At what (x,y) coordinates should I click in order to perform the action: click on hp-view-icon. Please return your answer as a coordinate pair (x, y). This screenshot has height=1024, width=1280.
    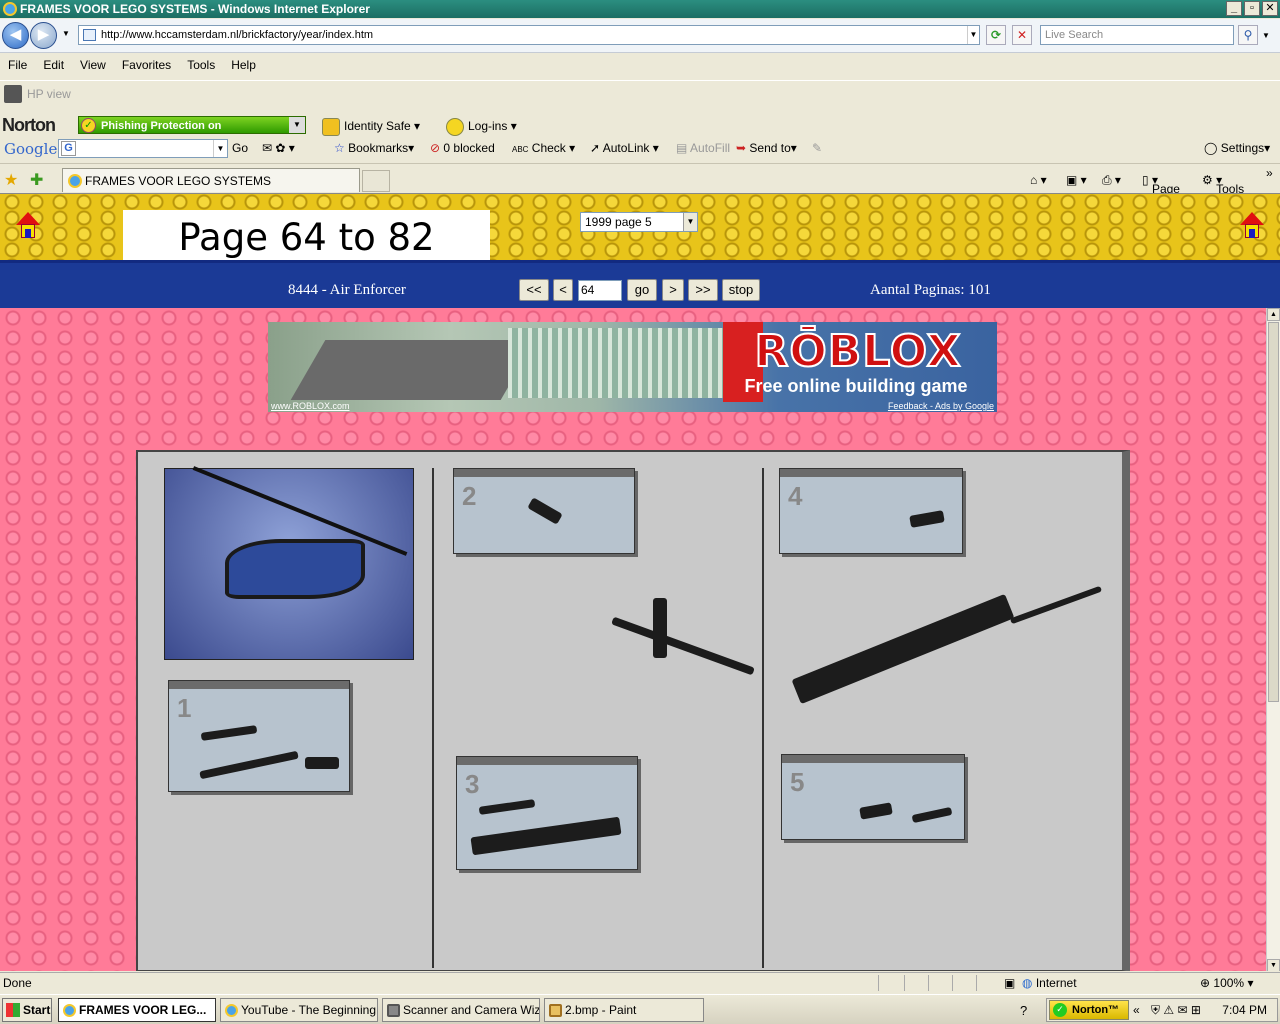
    Looking at the image, I should click on (13, 94).